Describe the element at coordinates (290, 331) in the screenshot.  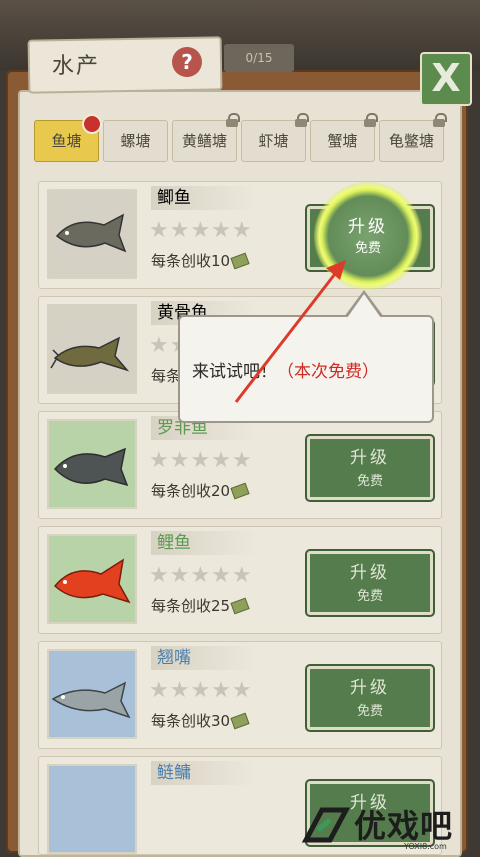
I see `tutorial-arrow-icon` at that location.